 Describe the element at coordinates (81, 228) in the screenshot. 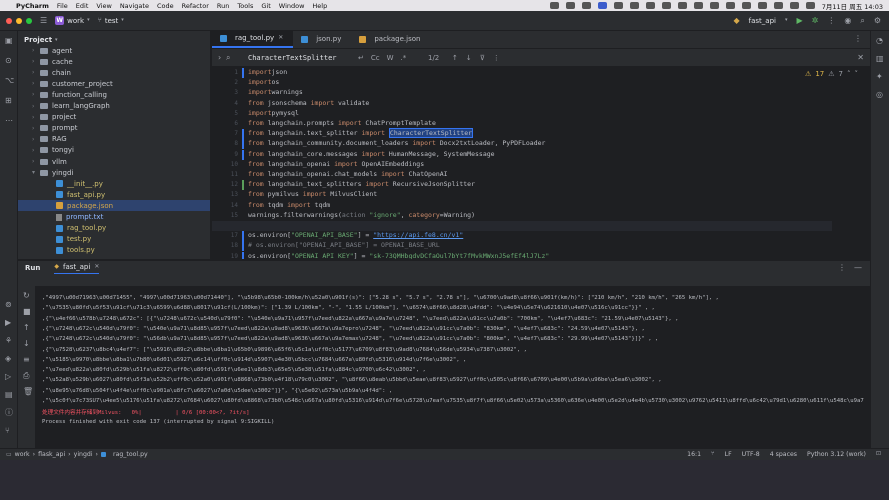

I see `tree-file: rag_tool.py` at that location.